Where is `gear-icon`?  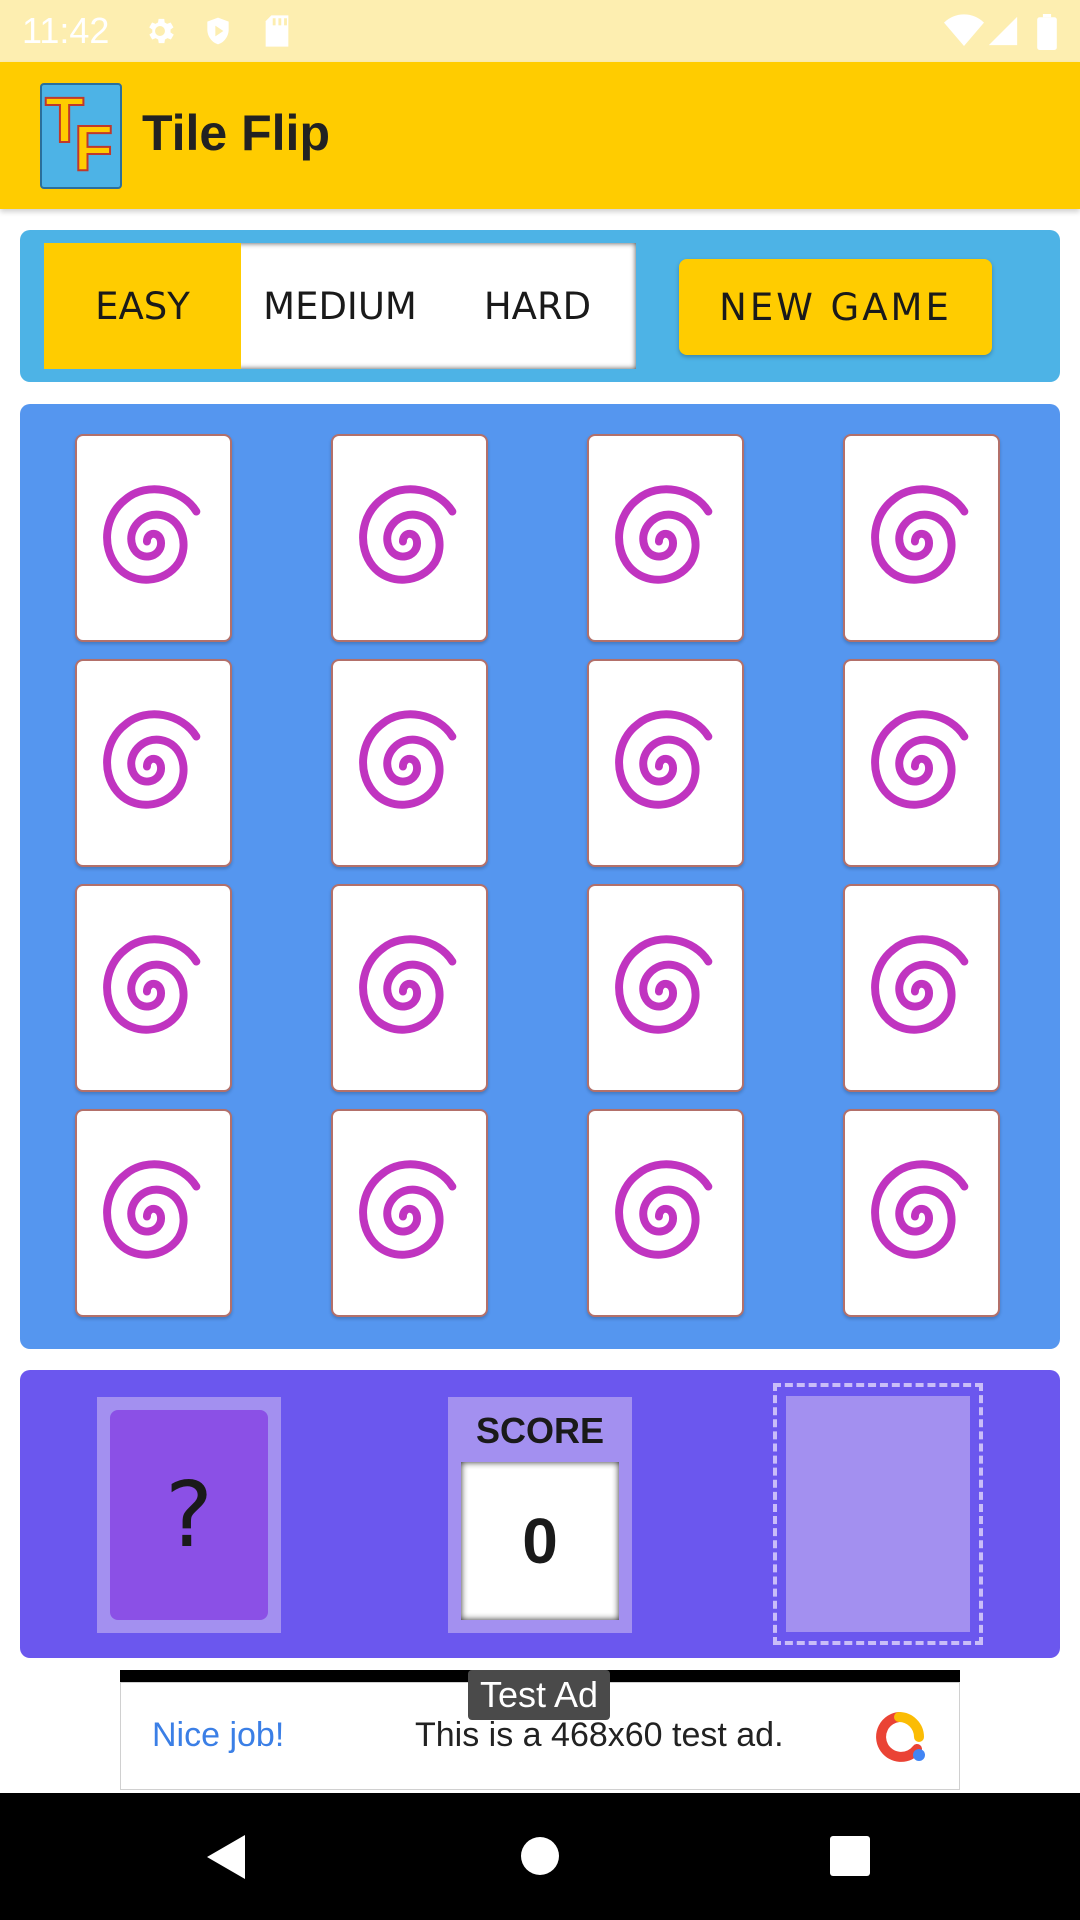 gear-icon is located at coordinates (161, 31).